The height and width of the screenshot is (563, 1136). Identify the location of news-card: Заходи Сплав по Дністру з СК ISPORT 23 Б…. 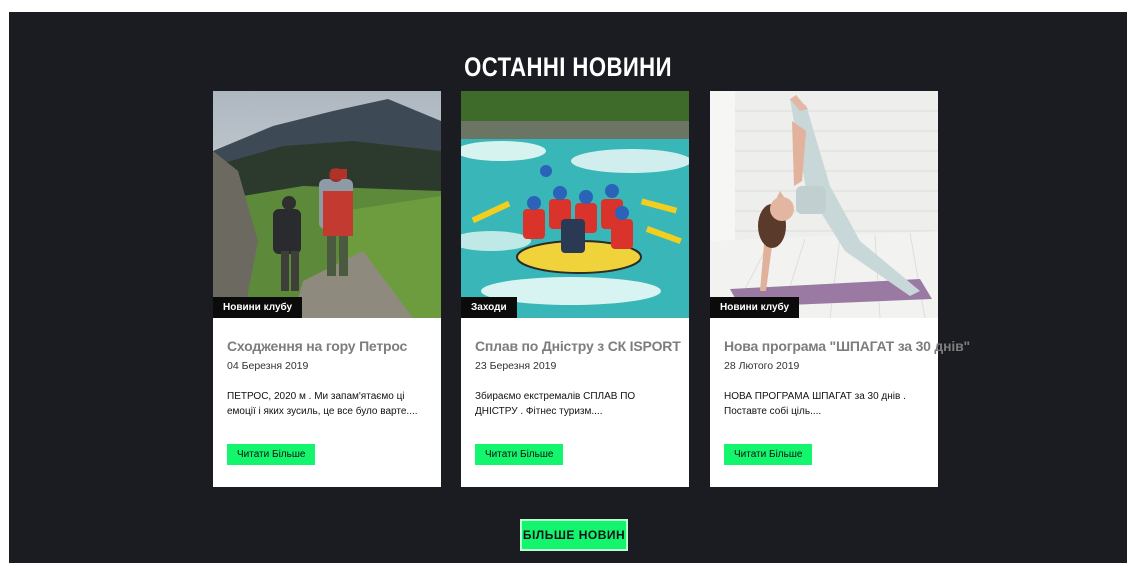
(575, 289).